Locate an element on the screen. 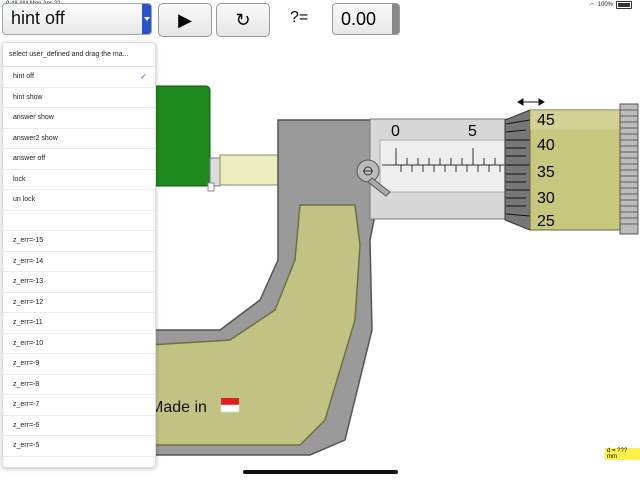 The height and width of the screenshot is (480, 640). question-label: ?= is located at coordinates (299, 17).